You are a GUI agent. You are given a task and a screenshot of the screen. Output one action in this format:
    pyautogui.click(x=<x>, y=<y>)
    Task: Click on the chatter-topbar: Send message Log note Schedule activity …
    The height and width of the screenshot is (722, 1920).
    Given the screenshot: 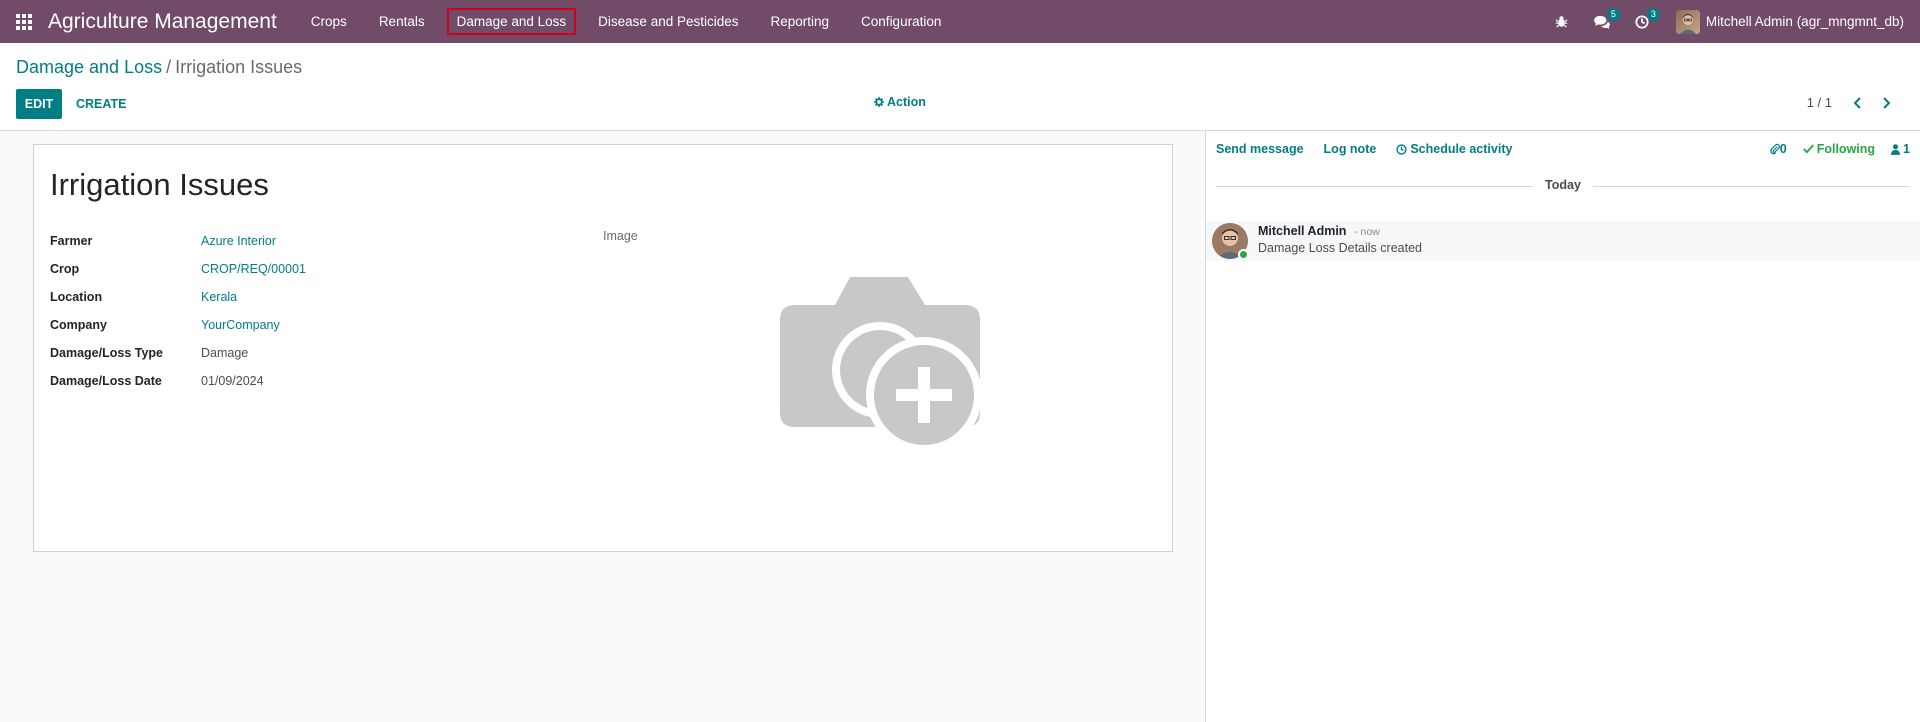 What is the action you would take?
    pyautogui.click(x=1563, y=149)
    